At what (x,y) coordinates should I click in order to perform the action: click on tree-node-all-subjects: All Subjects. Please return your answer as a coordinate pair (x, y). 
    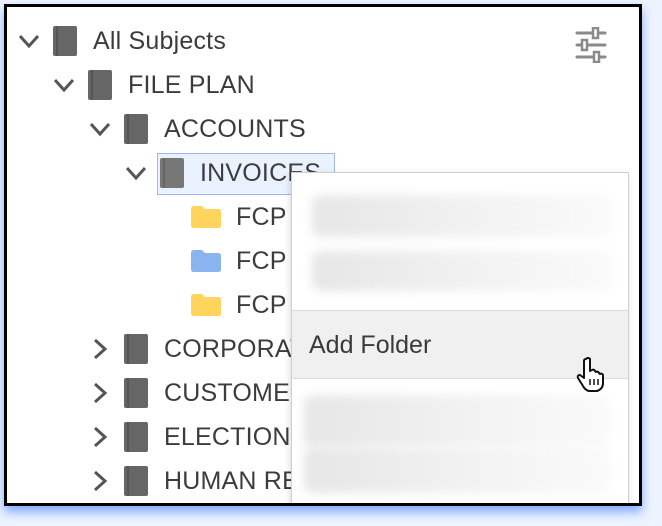
    Looking at the image, I should click on (121, 41).